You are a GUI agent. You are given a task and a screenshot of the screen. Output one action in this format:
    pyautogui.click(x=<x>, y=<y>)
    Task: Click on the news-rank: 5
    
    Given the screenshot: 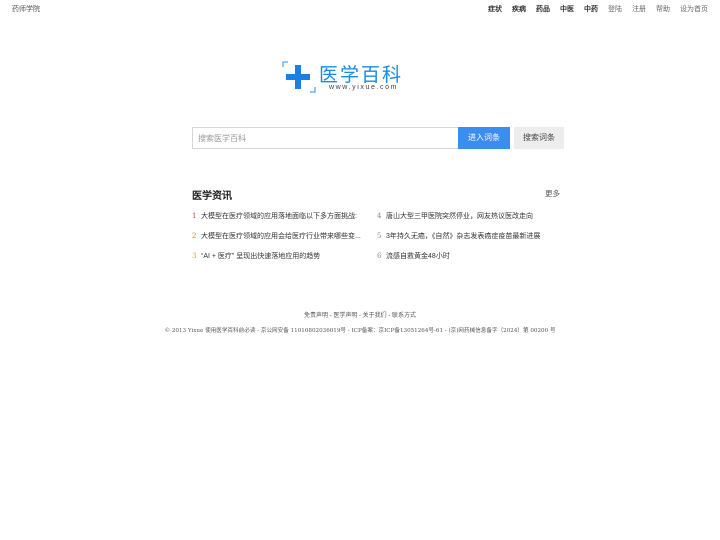 What is the action you would take?
    pyautogui.click(x=379, y=236)
    